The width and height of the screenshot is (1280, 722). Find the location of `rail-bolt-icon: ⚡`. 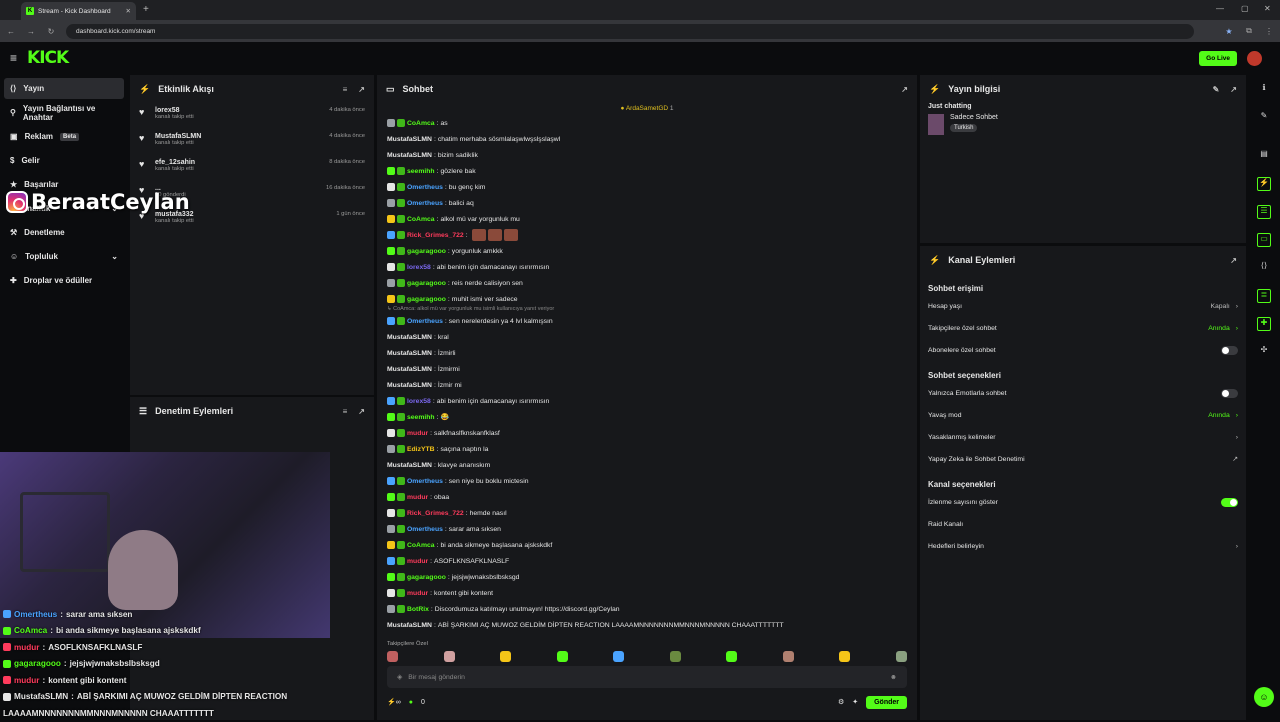

rail-bolt-icon: ⚡ is located at coordinates (1264, 184).